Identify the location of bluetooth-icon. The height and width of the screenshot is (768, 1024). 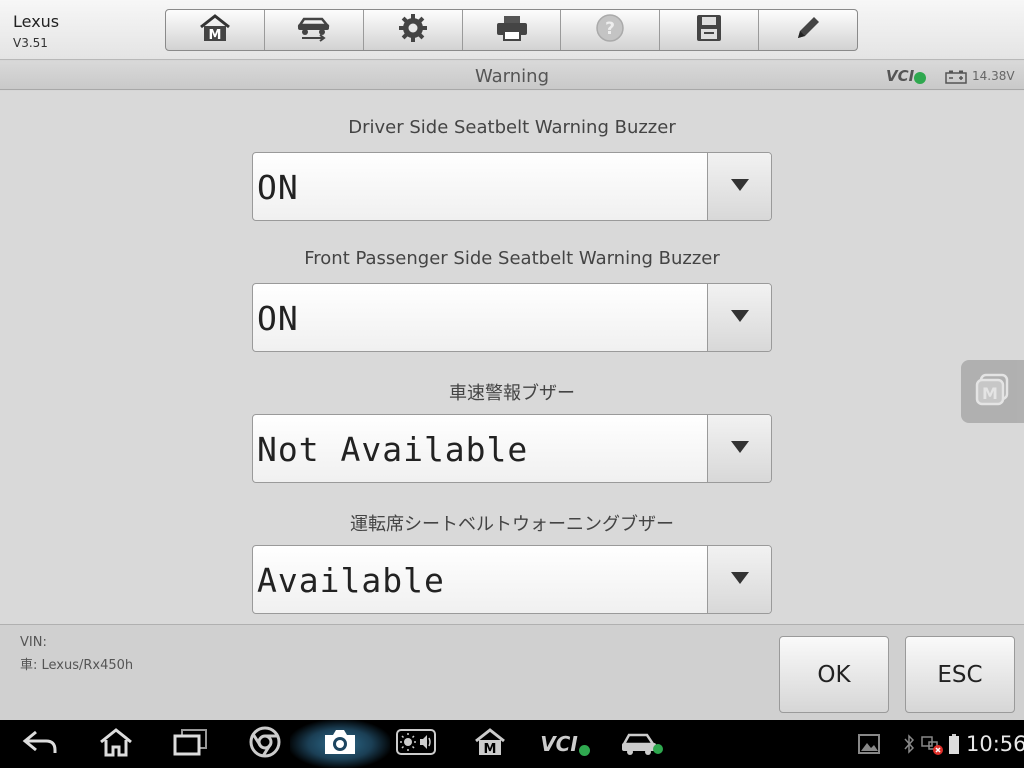
(909, 744).